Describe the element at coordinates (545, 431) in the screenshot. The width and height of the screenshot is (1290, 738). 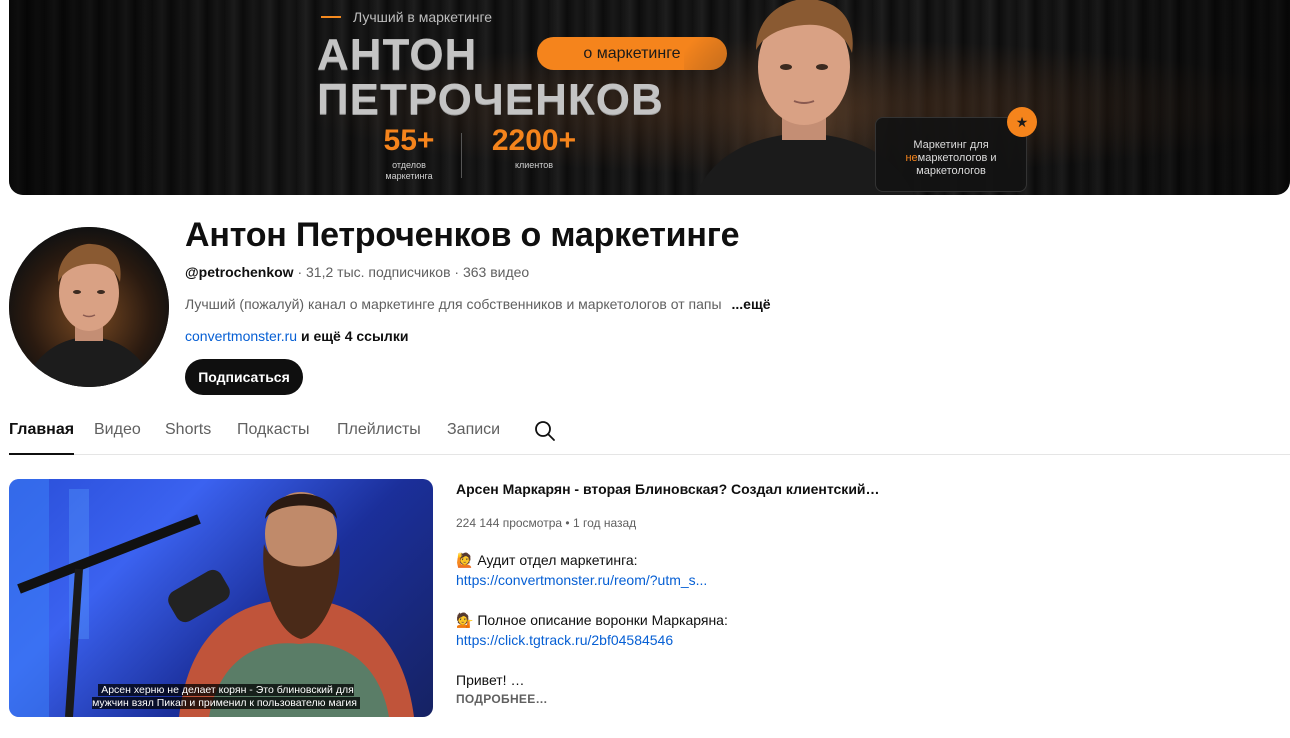
I see `search-icon` at that location.